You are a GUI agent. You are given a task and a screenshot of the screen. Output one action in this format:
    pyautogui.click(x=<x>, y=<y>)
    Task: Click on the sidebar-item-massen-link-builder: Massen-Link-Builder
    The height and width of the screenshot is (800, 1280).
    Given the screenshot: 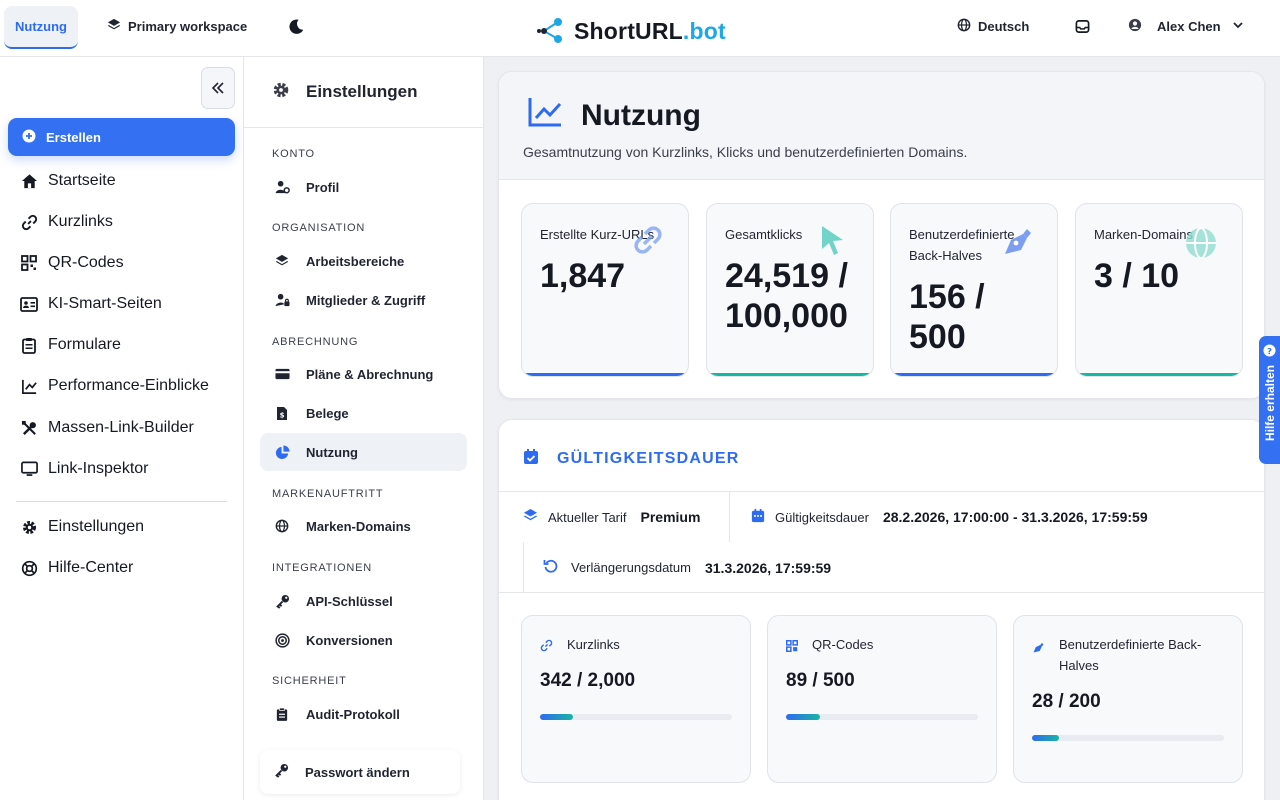 What is the action you would take?
    pyautogui.click(x=107, y=428)
    